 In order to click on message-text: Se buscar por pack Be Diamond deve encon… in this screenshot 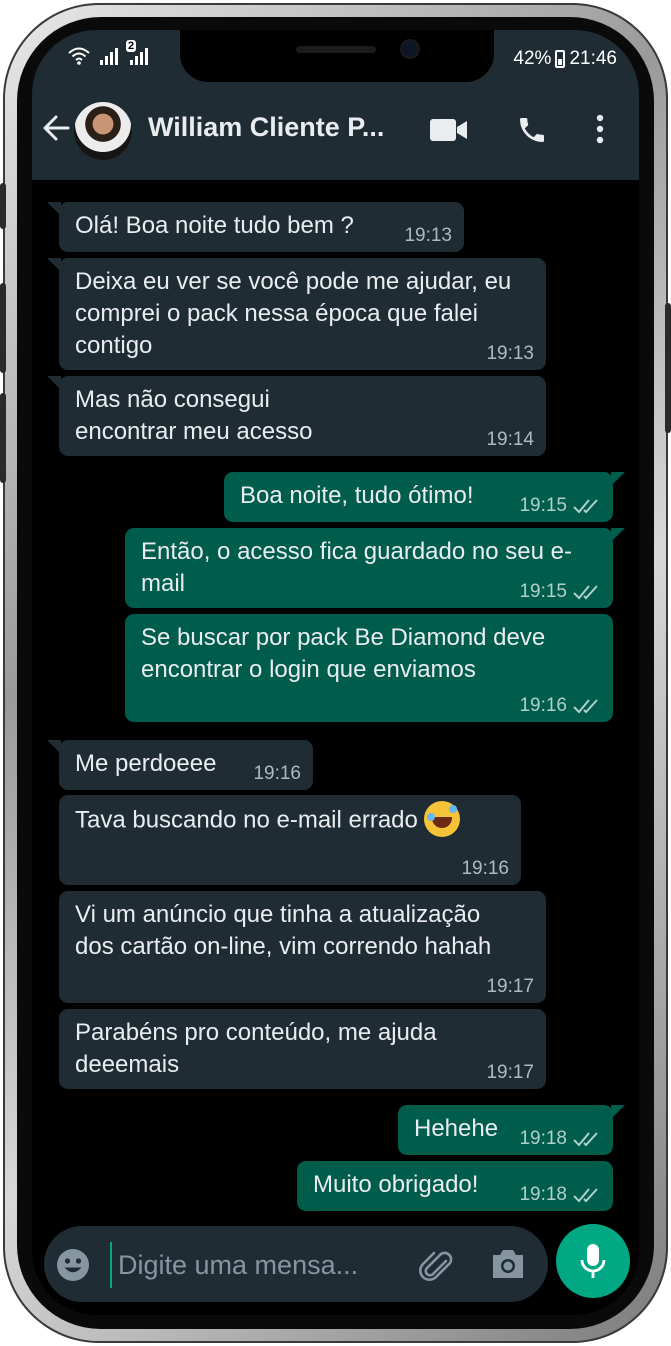, I will do `click(343, 653)`.